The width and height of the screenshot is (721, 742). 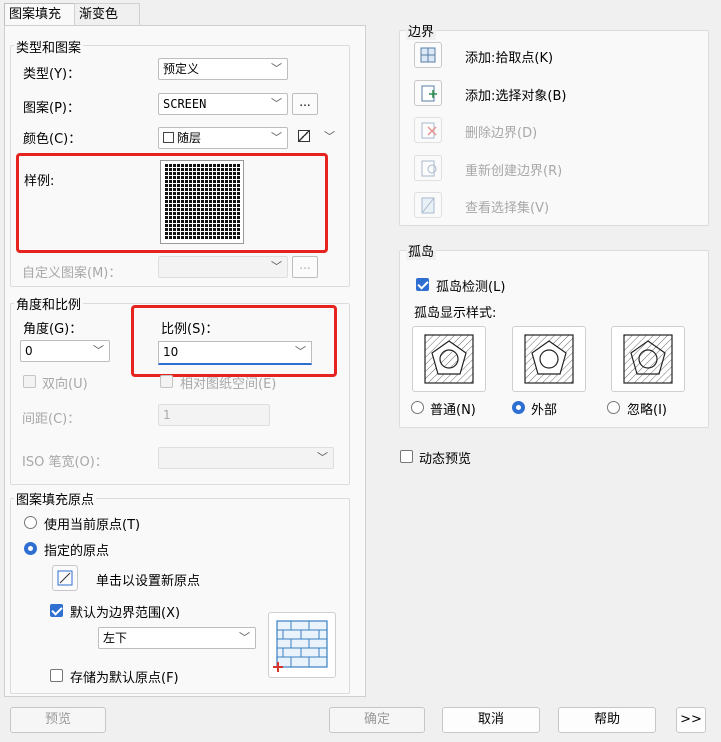 I want to click on double-label: 双向(U), so click(x=65, y=384).